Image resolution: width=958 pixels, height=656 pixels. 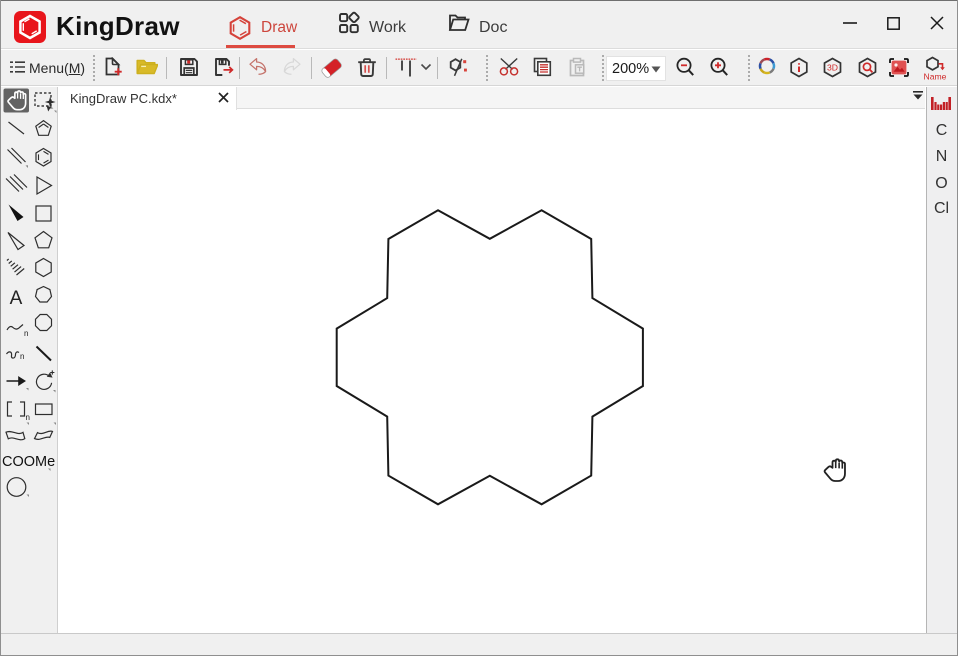 What do you see at coordinates (832, 68) in the screenshot?
I see `svg-text: 3D` at bounding box center [832, 68].